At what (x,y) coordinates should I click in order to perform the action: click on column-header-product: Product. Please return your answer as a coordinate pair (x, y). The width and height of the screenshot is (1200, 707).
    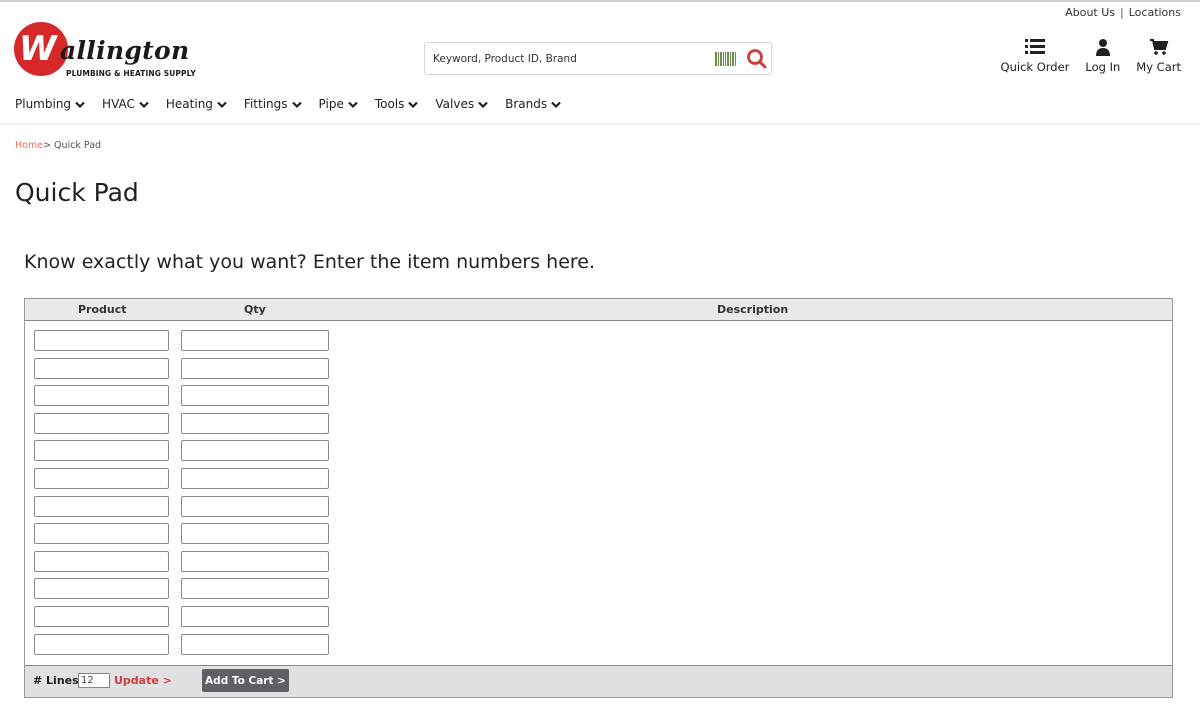
    Looking at the image, I should click on (102, 309).